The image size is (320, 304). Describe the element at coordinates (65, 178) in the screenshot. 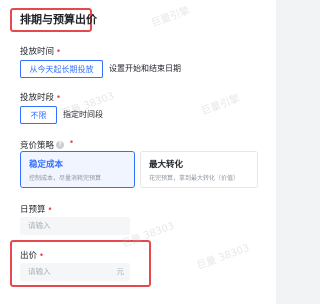

I see `strategy-card-desc: 控制成本，尽量消耗完预算` at that location.